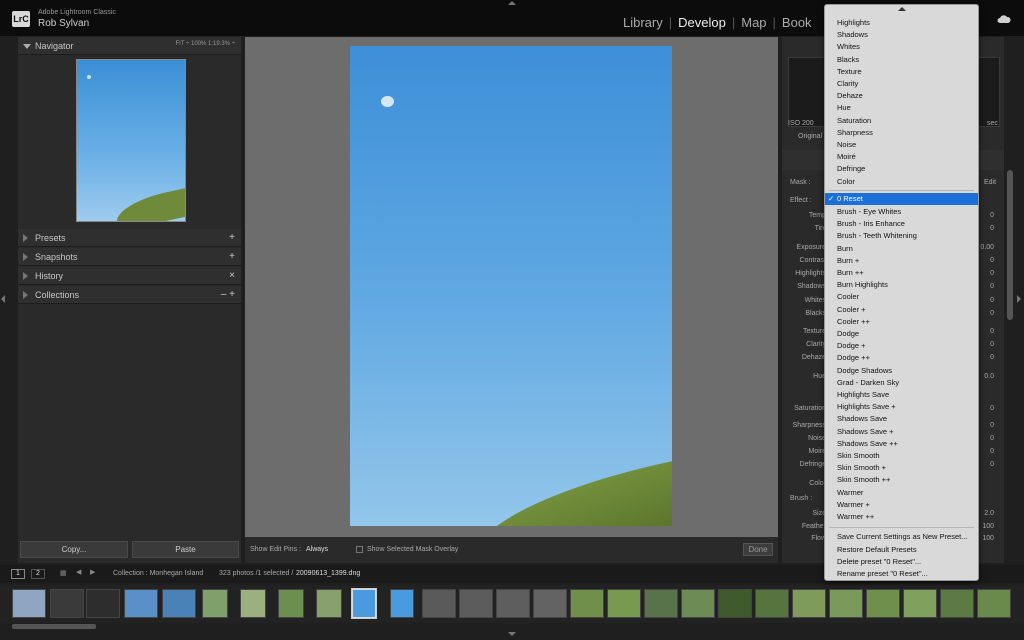 This screenshot has width=1024, height=640. Describe the element at coordinates (901, 358) in the screenshot. I see `preset-menu-item: Dodge ++` at that location.